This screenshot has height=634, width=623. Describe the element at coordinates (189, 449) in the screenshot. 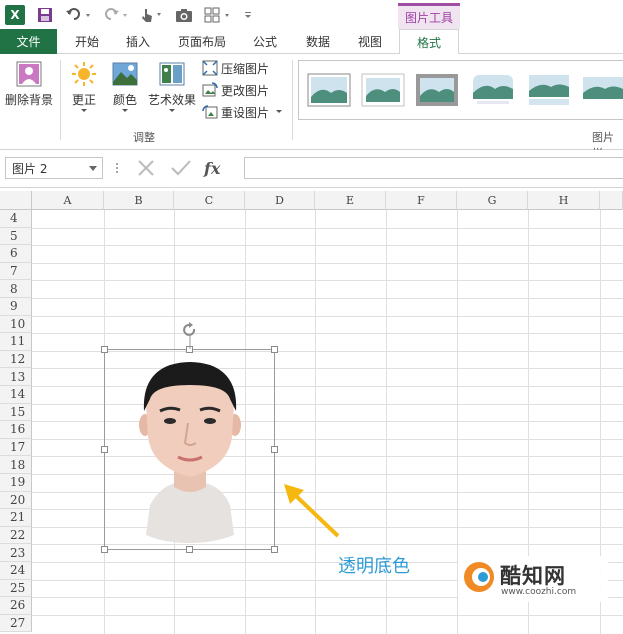

I see `picture-selection-frame` at that location.